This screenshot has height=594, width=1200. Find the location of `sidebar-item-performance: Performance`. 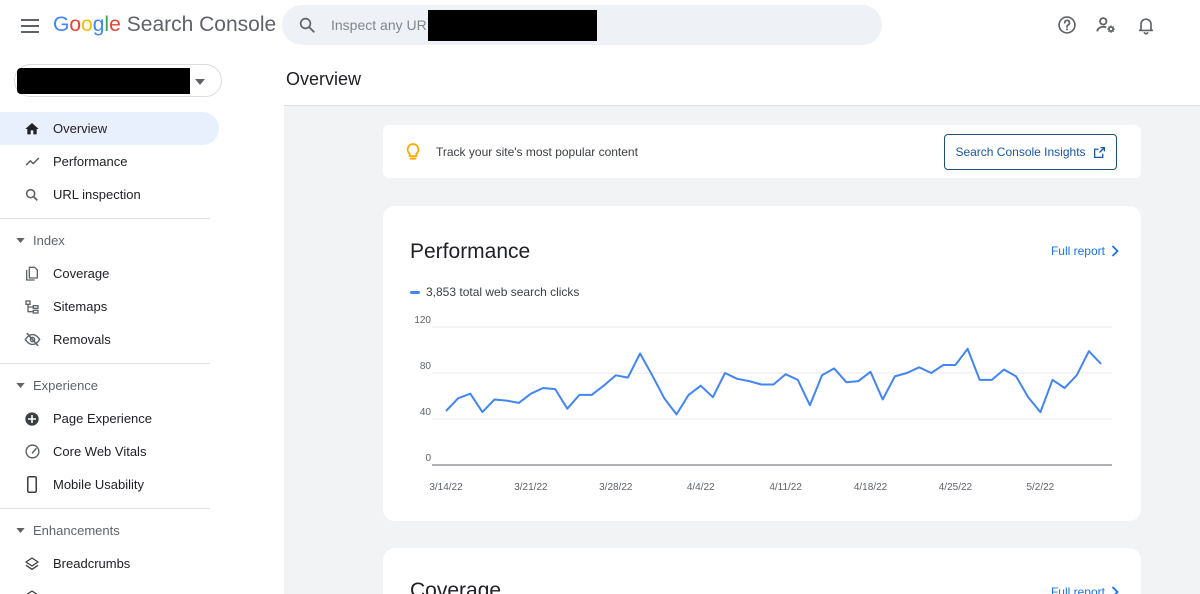

sidebar-item-performance: Performance is located at coordinates (109, 161).